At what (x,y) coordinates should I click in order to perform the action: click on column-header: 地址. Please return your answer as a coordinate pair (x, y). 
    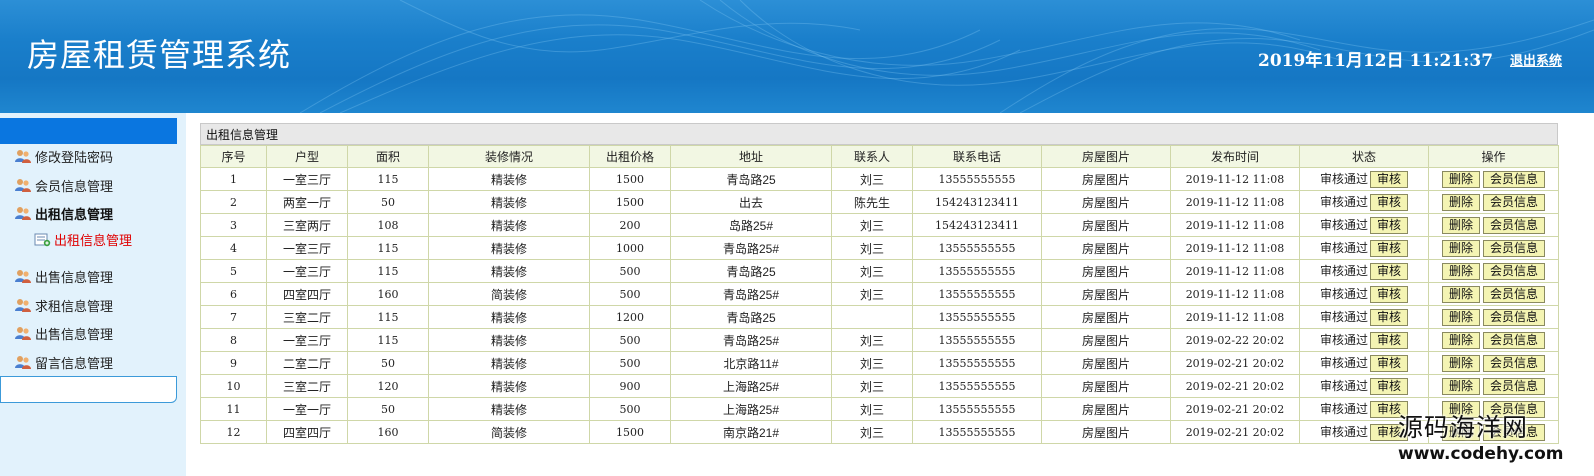
    Looking at the image, I should click on (751, 156).